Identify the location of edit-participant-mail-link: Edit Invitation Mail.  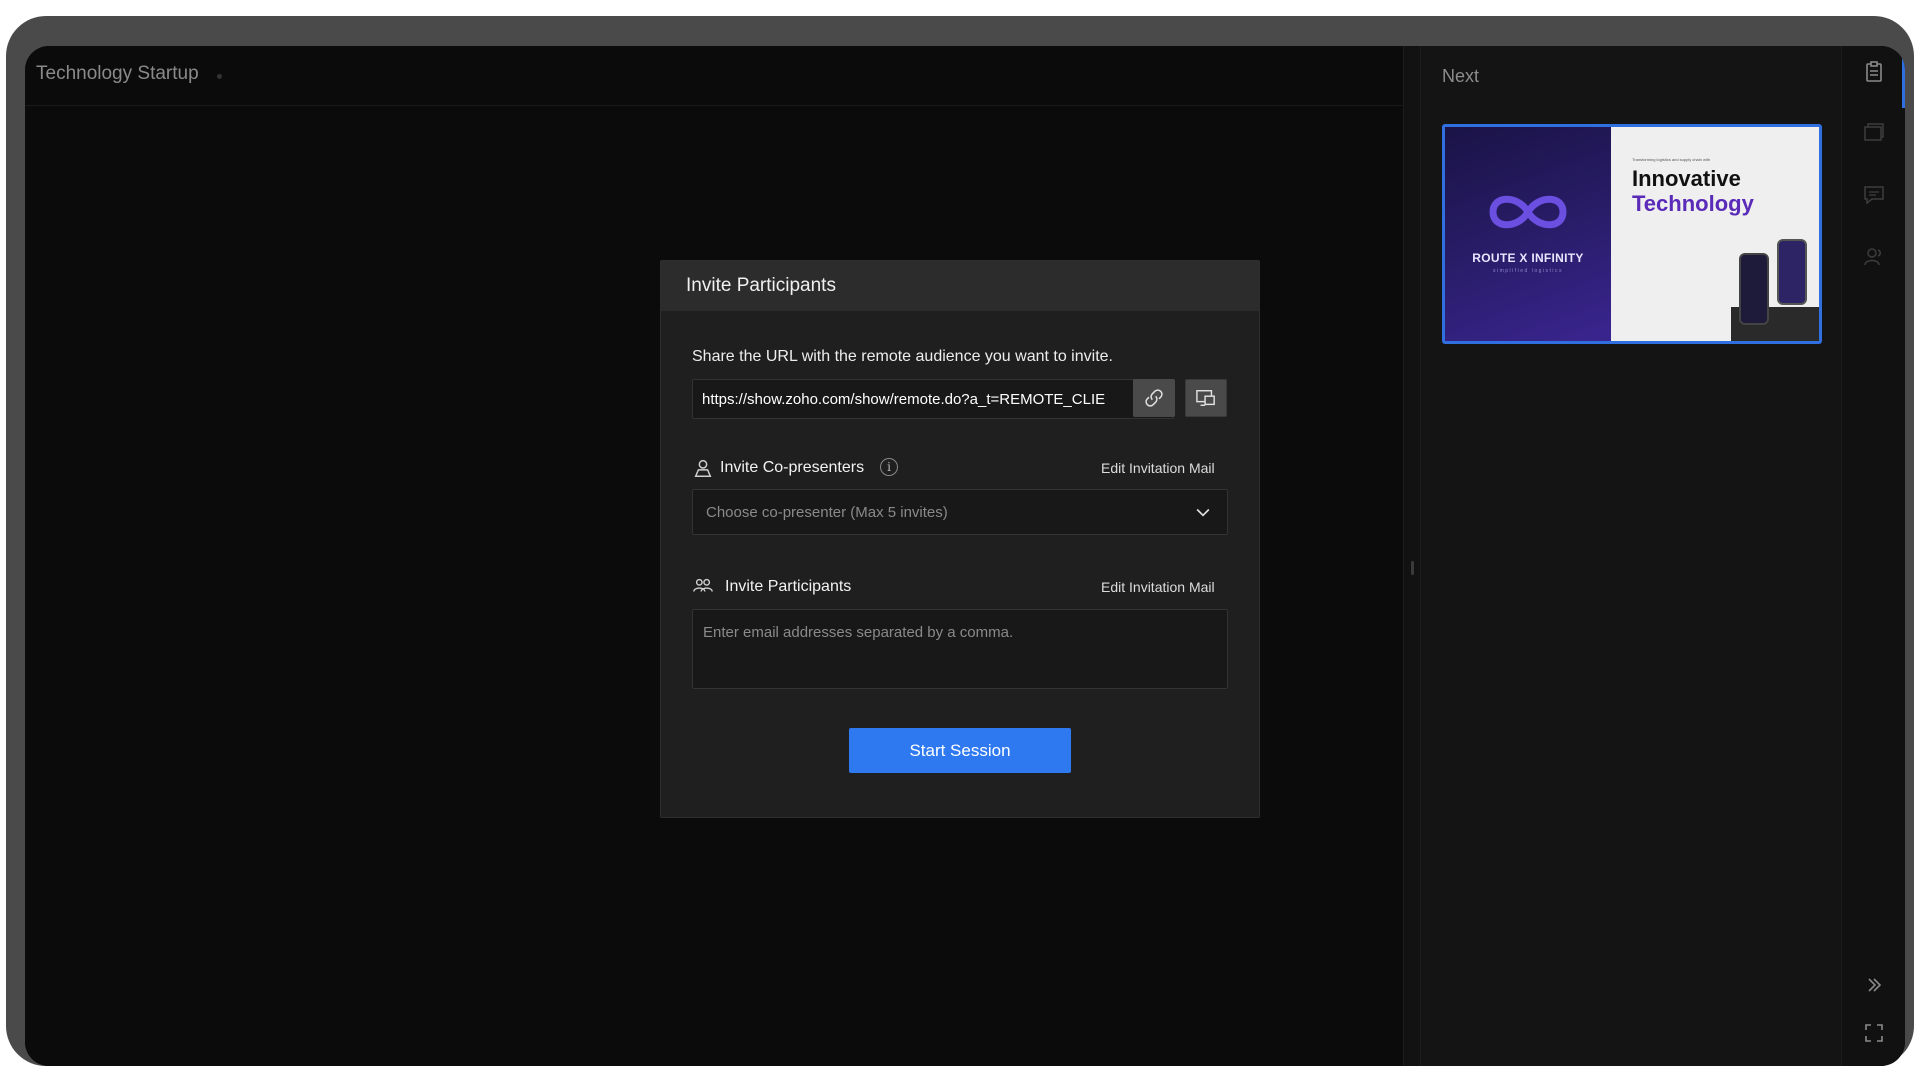
(1158, 587).